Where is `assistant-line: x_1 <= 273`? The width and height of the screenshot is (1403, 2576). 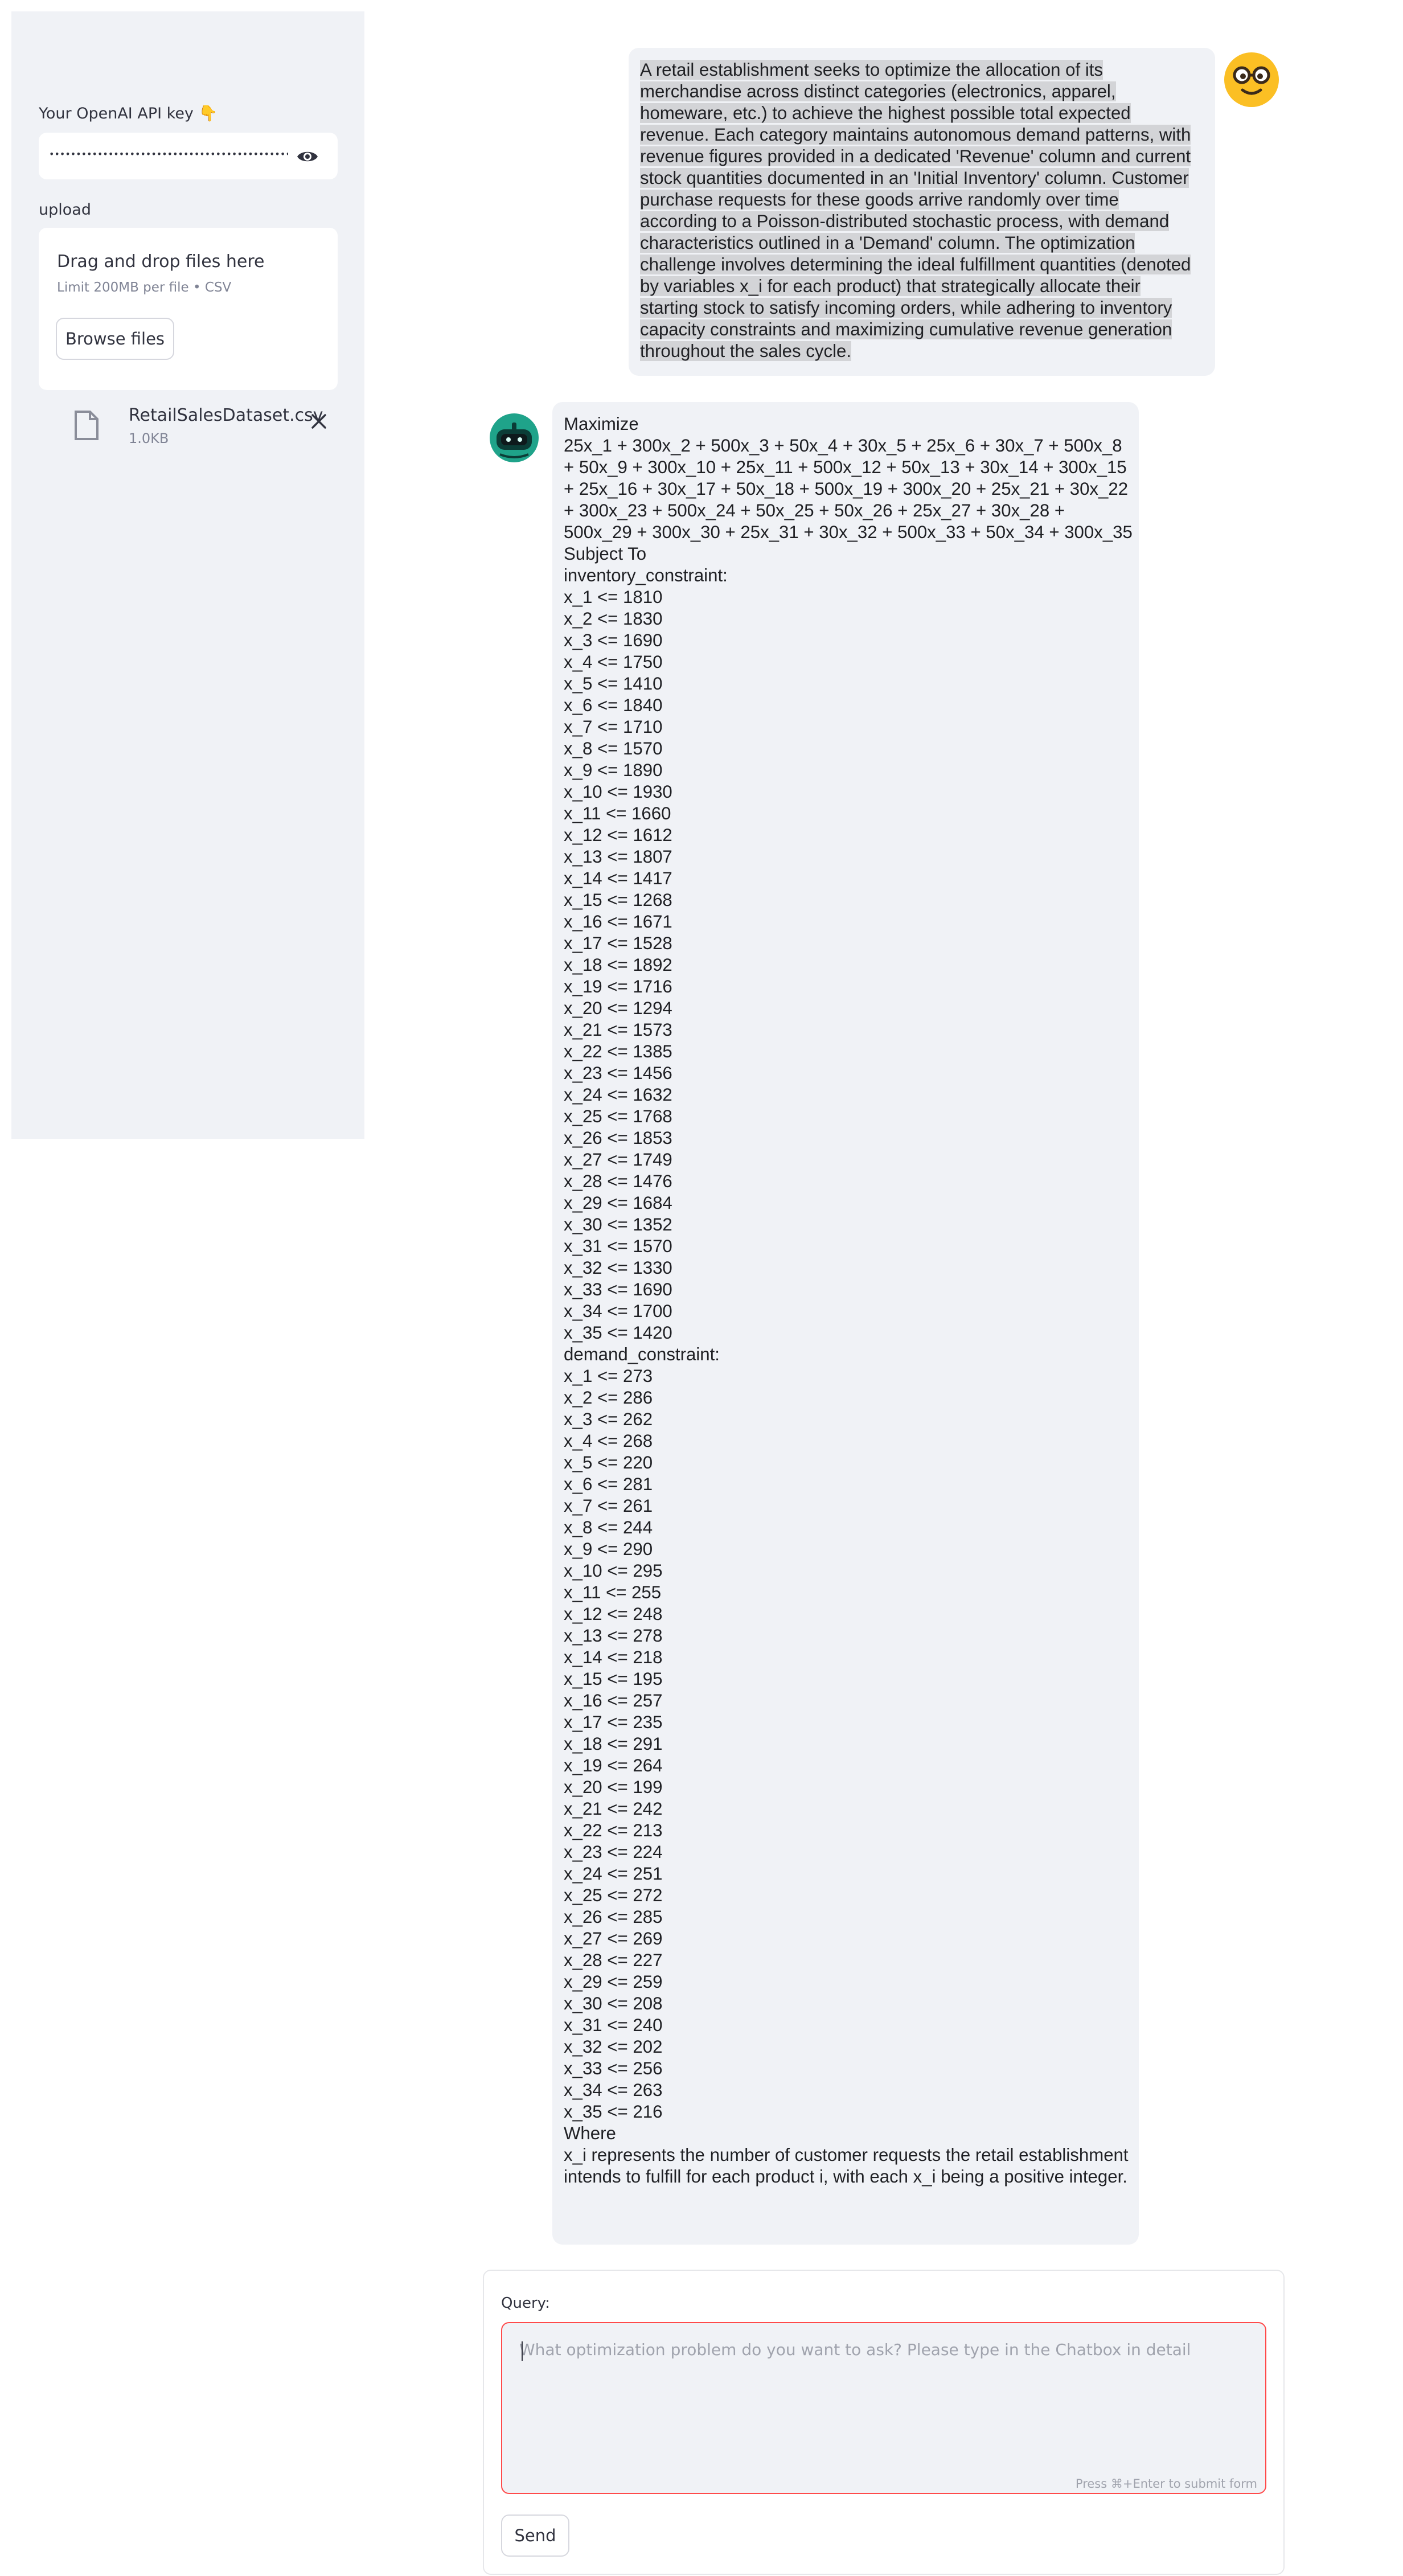 assistant-line: x_1 <= 273 is located at coordinates (608, 1376).